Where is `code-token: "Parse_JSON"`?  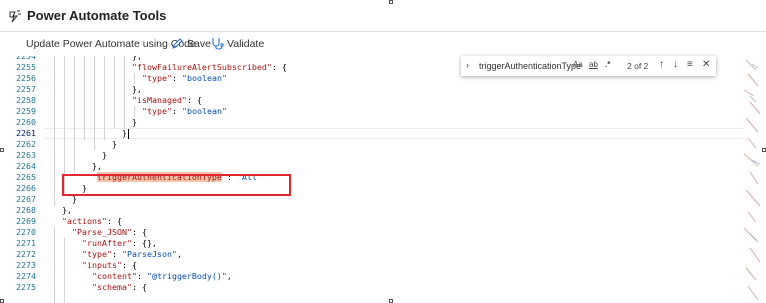 code-token: "Parse_JSON" is located at coordinates (102, 232).